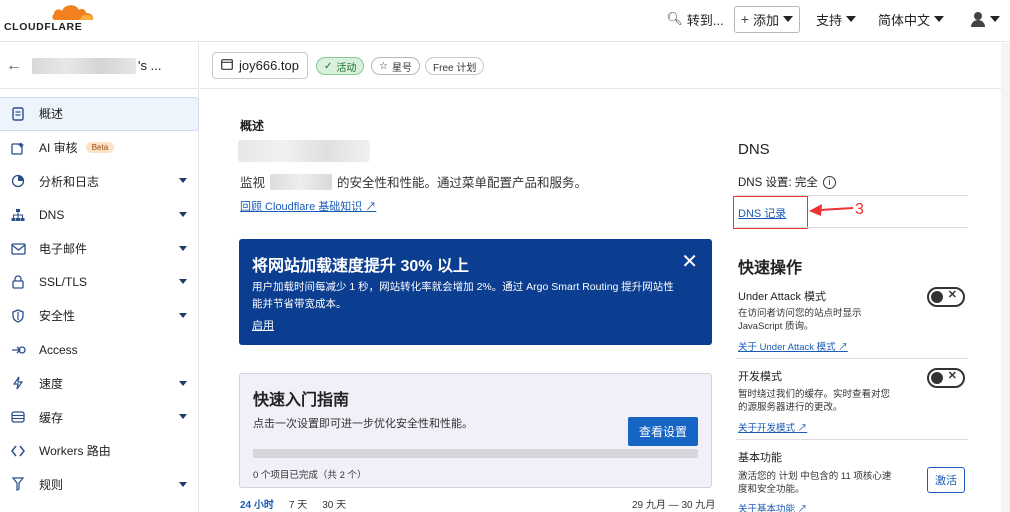 The height and width of the screenshot is (512, 1010). Describe the element at coordinates (51, 417) in the screenshot. I see `sidebar-item-label: 缓存` at that location.